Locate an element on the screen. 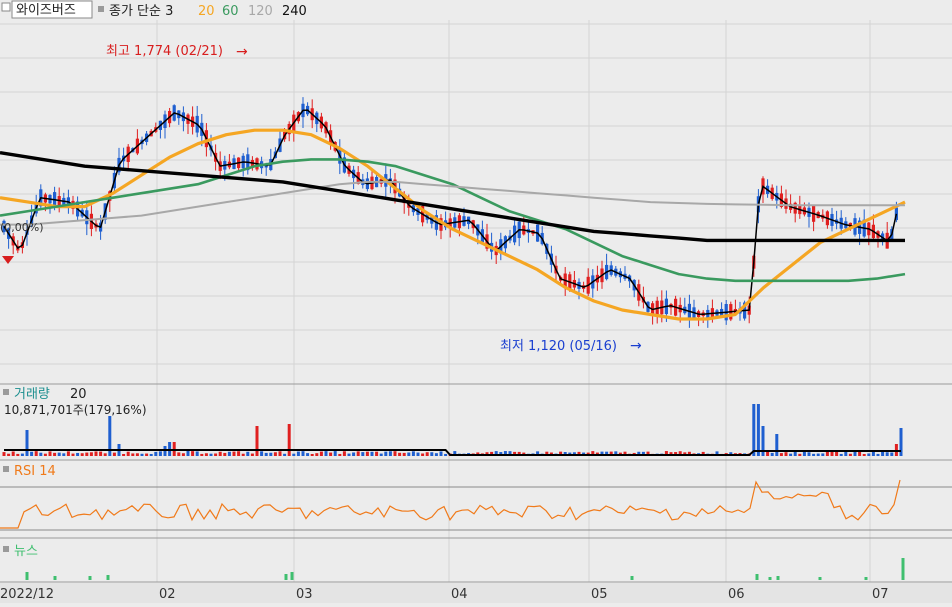 The image size is (952, 607). stock-toggle-icon is located at coordinates (6, 7).